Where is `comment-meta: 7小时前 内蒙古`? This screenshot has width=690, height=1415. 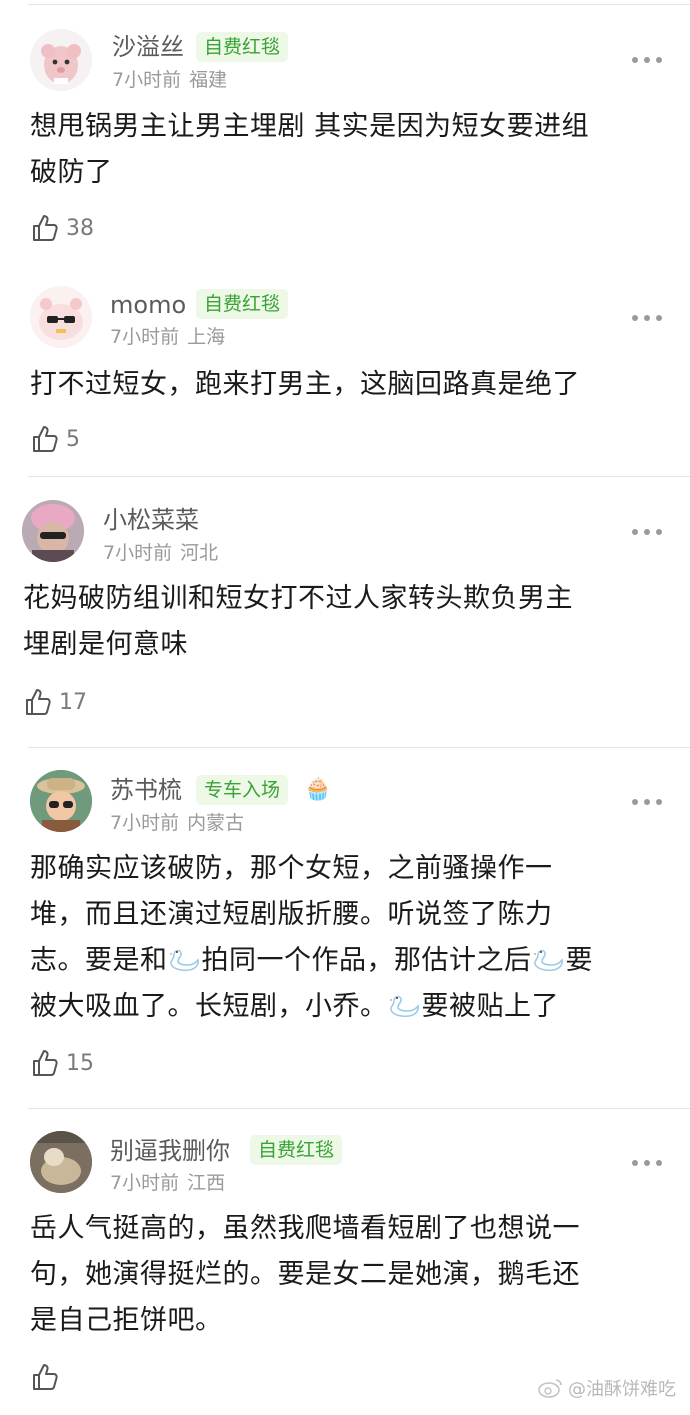
comment-meta: 7小时前 内蒙古 is located at coordinates (177, 823).